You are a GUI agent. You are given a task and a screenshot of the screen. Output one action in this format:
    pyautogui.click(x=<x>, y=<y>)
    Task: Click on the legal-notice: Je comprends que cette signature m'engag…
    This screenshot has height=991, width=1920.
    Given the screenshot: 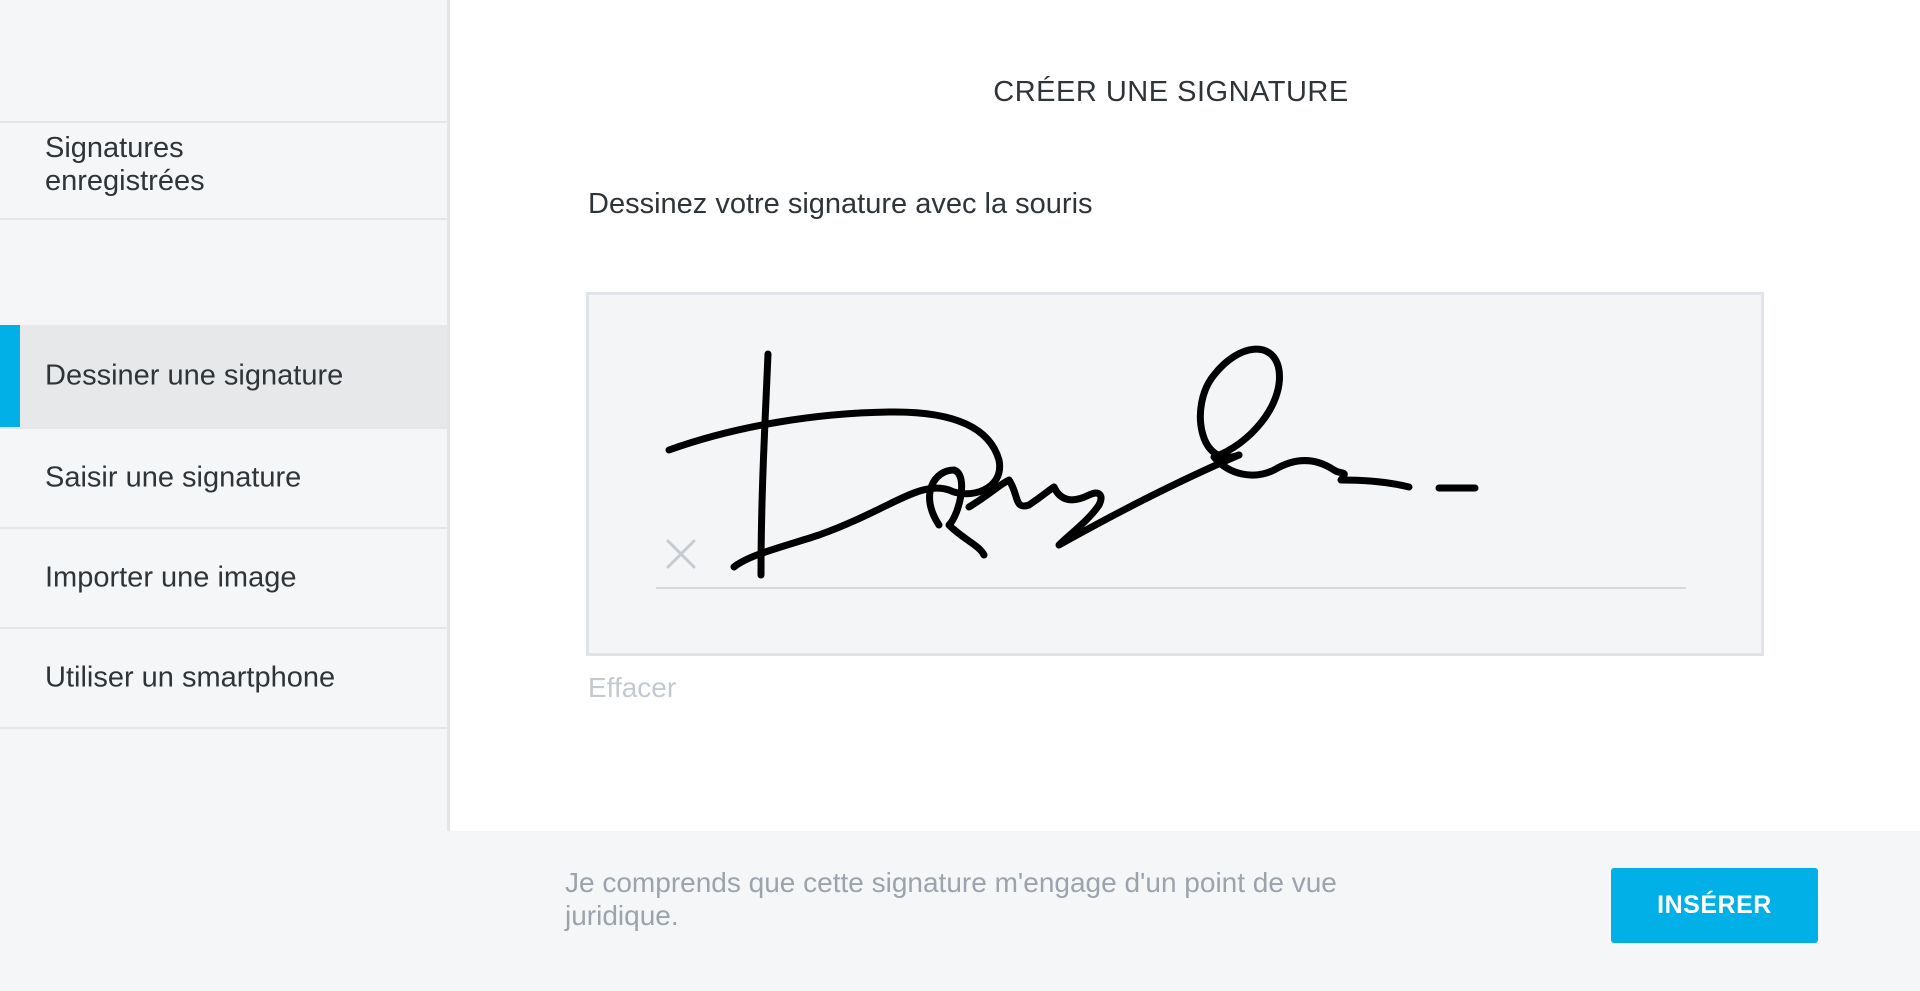 What is the action you would take?
    pyautogui.click(x=951, y=899)
    